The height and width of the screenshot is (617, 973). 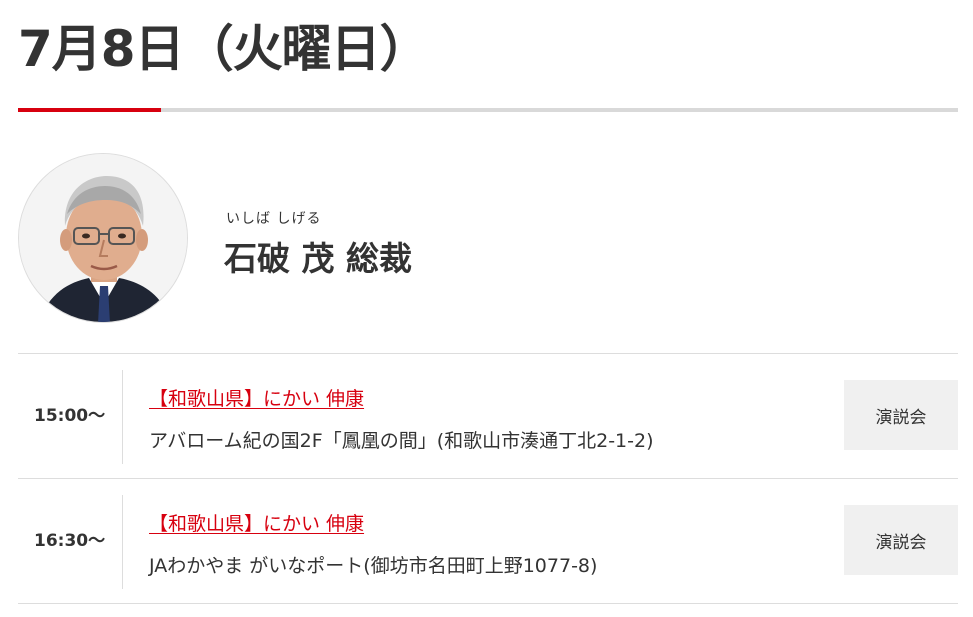 I want to click on title-underline-accent, so click(x=89, y=110).